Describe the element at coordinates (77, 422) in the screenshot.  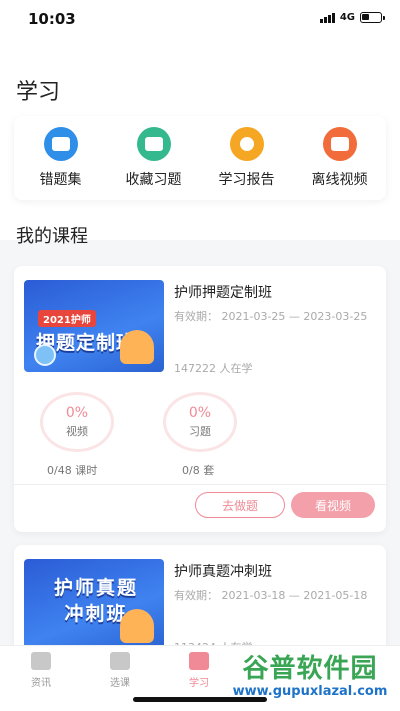
I see `video-progress-circle: 0% 视频` at that location.